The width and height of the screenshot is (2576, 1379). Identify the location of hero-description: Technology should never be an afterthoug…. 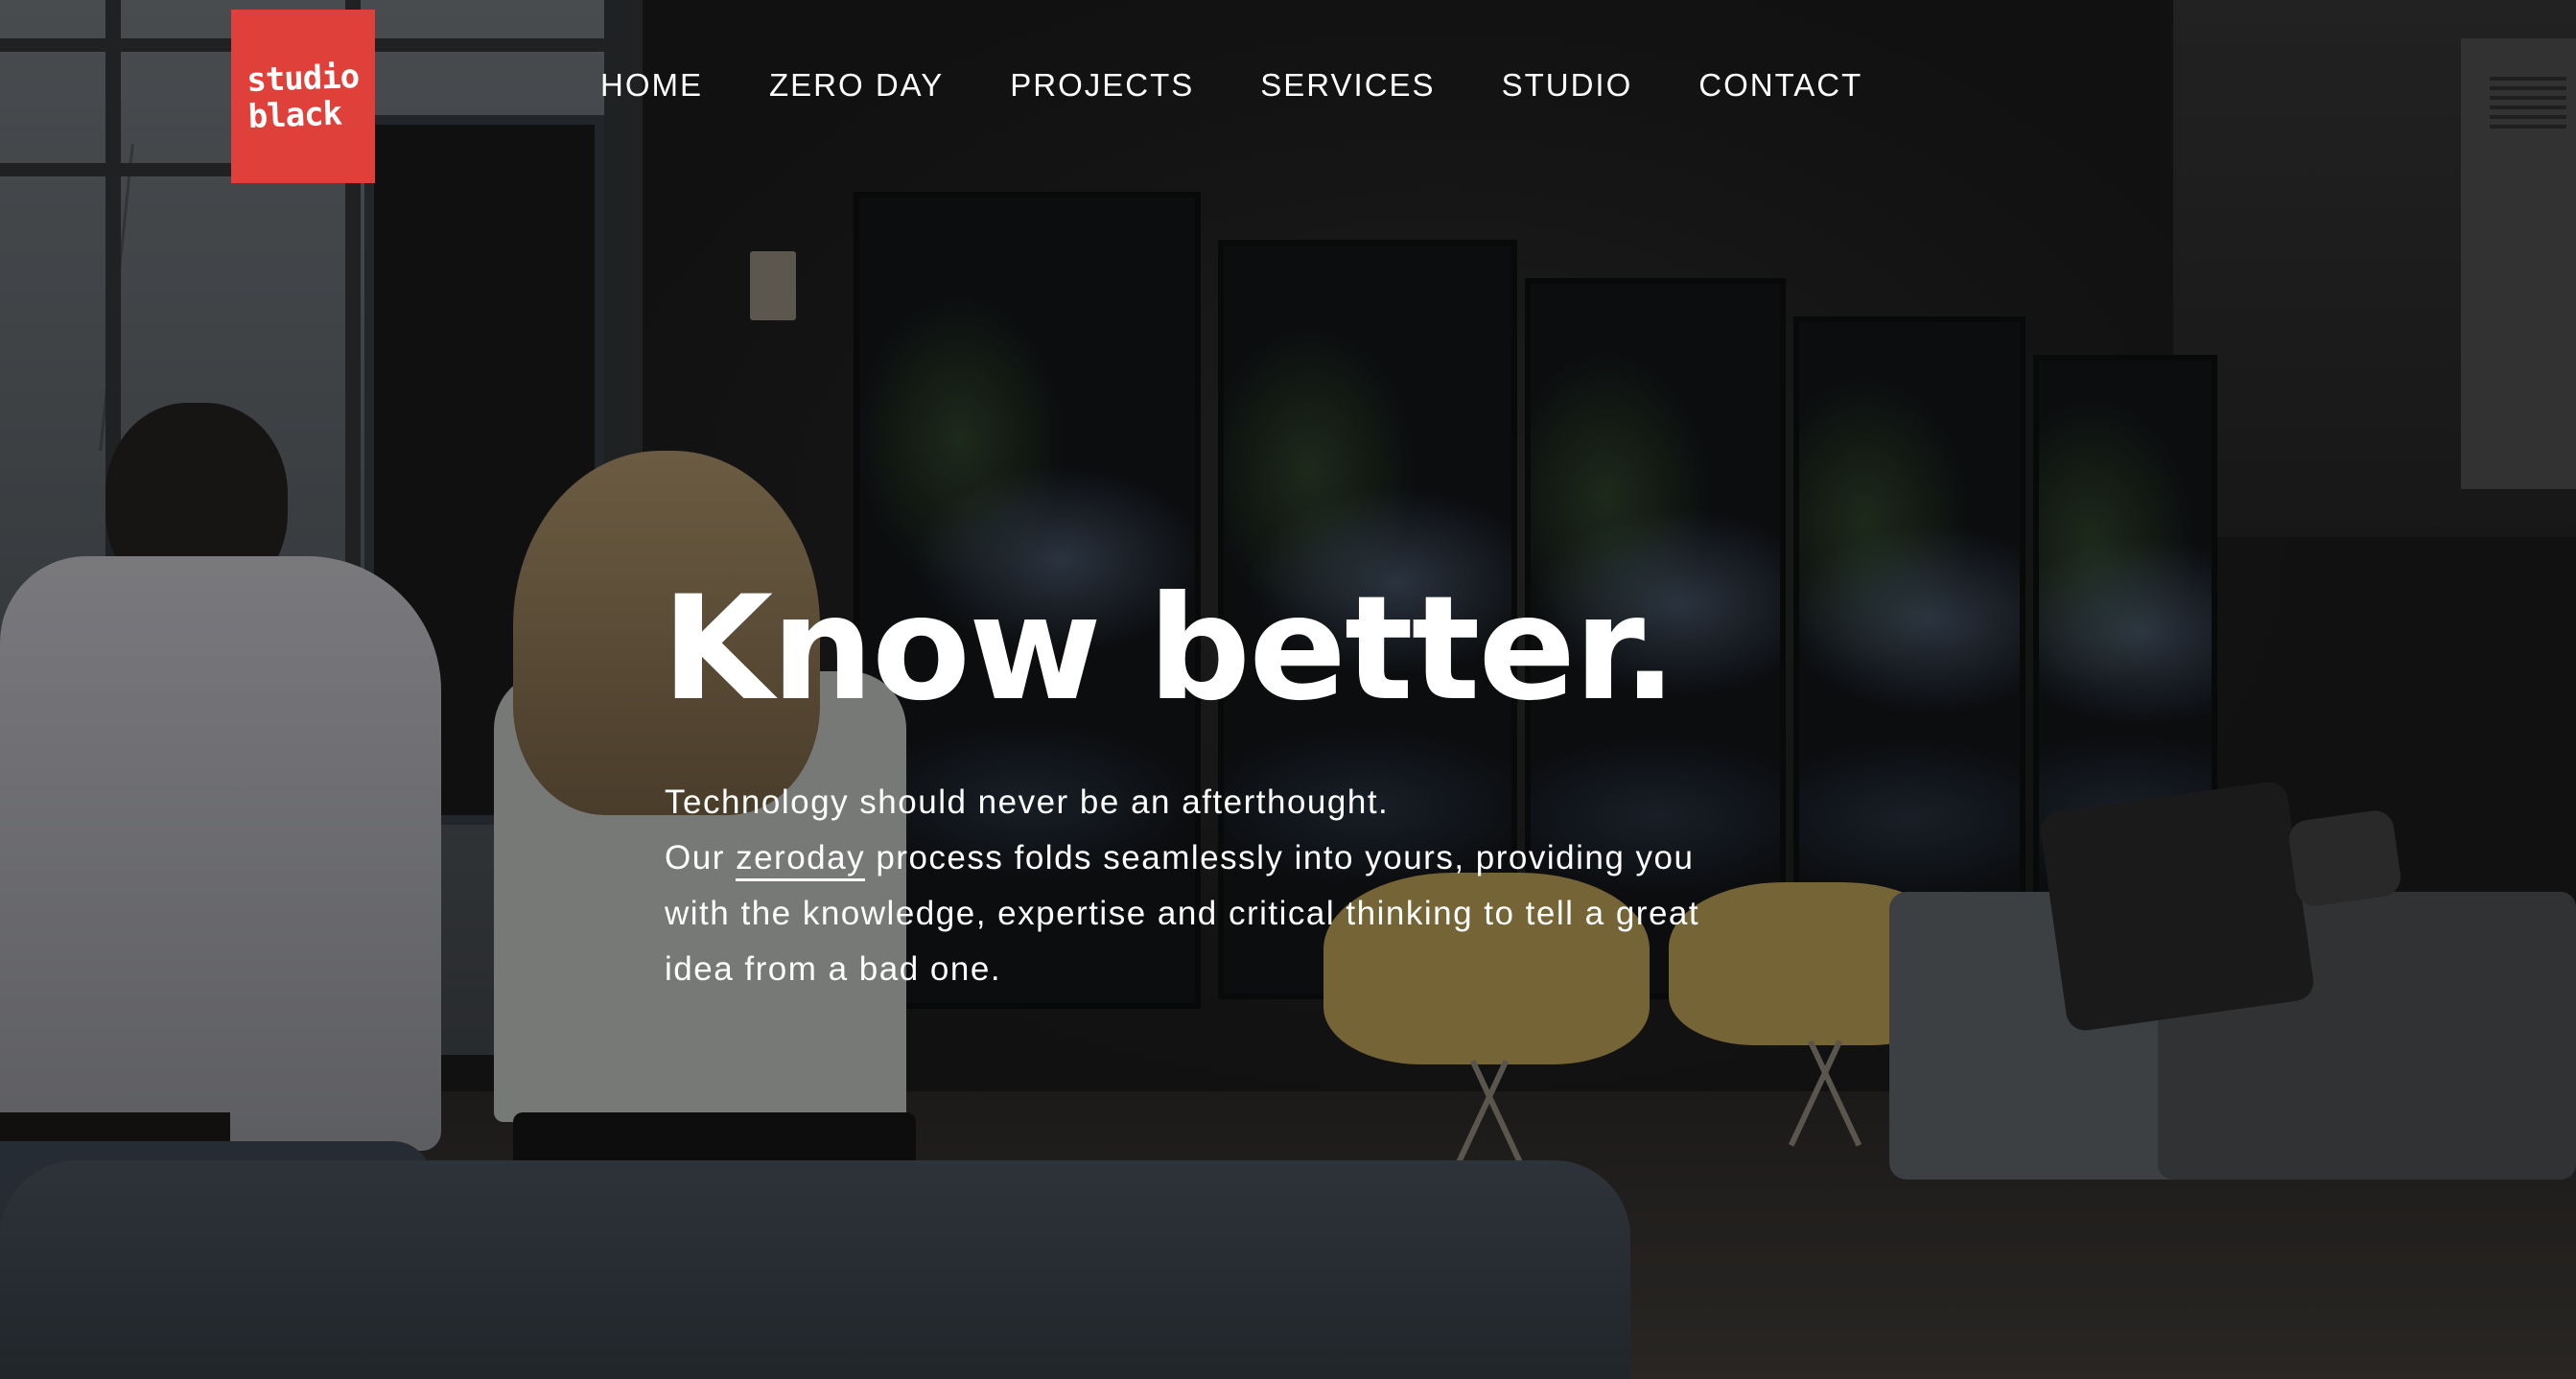
(1298, 886).